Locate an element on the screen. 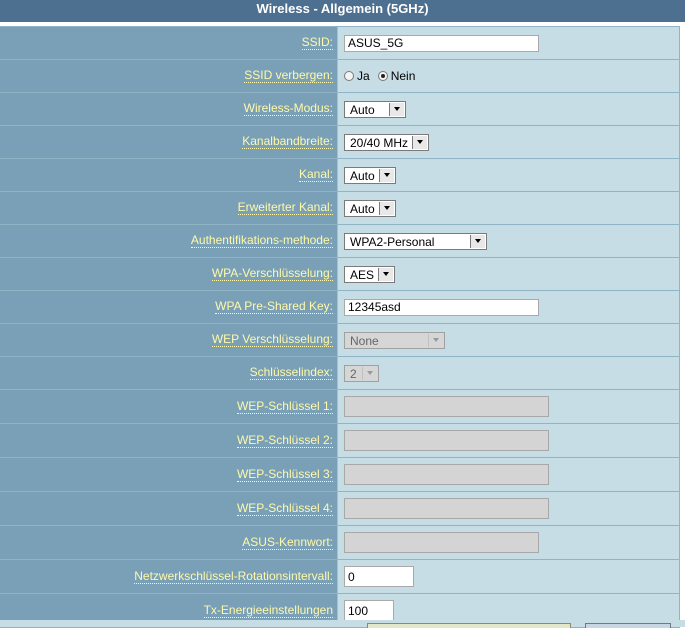  key-index-label: Schlüsselindex: is located at coordinates (291, 372).